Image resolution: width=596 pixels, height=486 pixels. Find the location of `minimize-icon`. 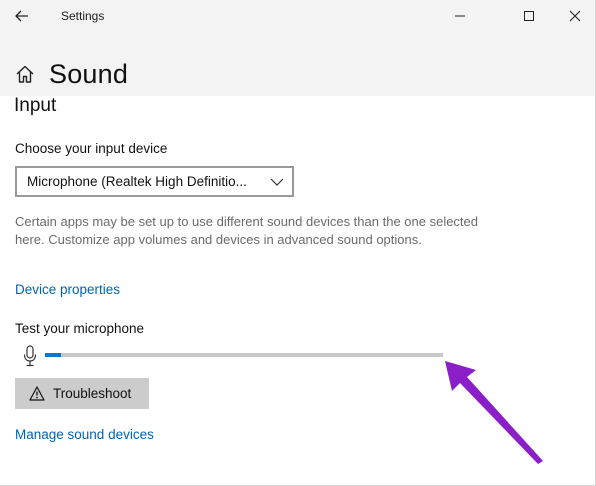

minimize-icon is located at coordinates (460, 16).